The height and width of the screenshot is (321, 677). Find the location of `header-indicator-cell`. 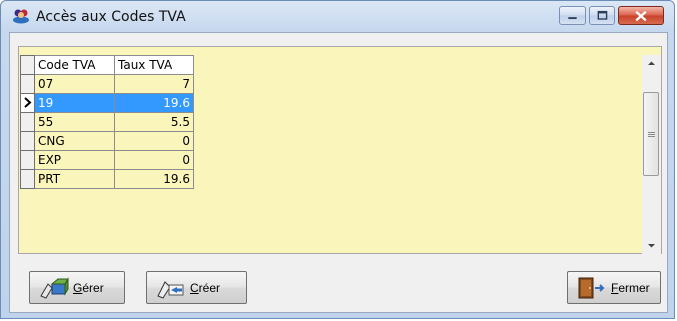

header-indicator-cell is located at coordinates (27, 65).